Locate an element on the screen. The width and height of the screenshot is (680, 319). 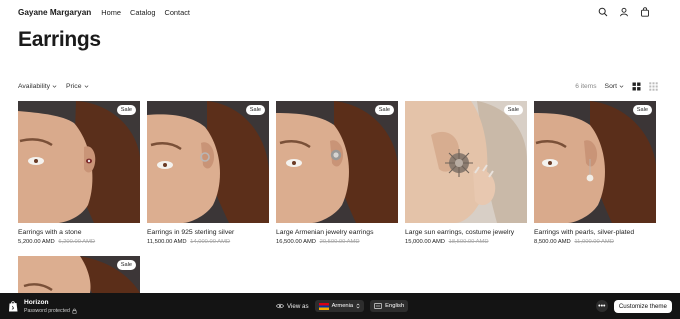
search-icon is located at coordinates (603, 12).